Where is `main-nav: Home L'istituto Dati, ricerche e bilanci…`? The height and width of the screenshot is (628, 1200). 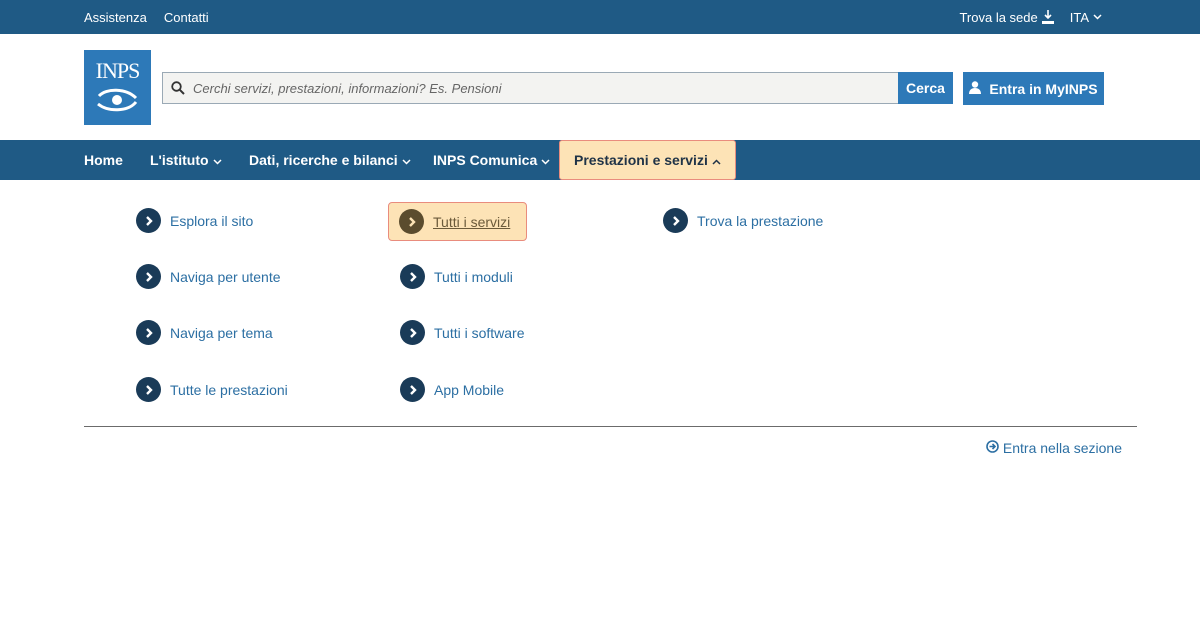
main-nav: Home L'istituto Dati, ricerche e bilanci… is located at coordinates (600, 160).